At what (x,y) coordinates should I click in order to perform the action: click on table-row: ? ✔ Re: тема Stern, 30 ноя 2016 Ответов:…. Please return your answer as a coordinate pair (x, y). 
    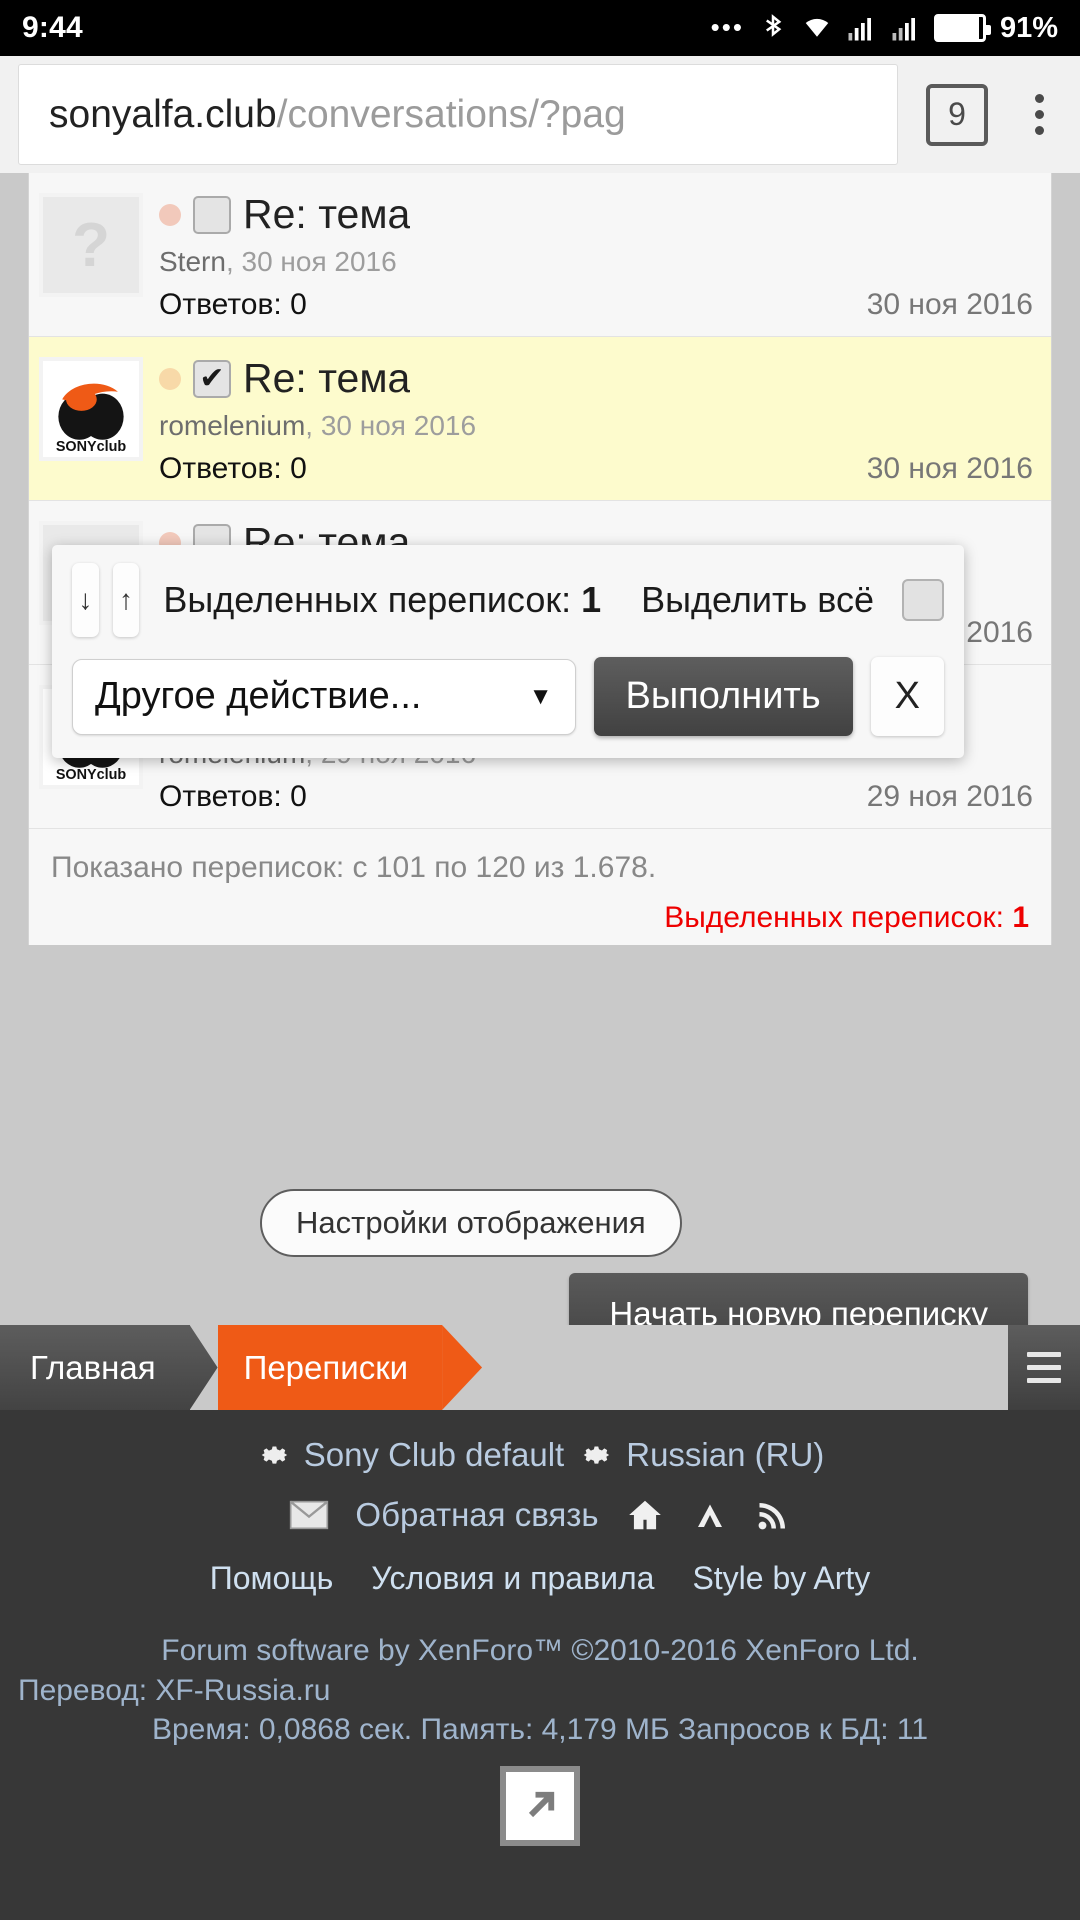
    Looking at the image, I should click on (540, 255).